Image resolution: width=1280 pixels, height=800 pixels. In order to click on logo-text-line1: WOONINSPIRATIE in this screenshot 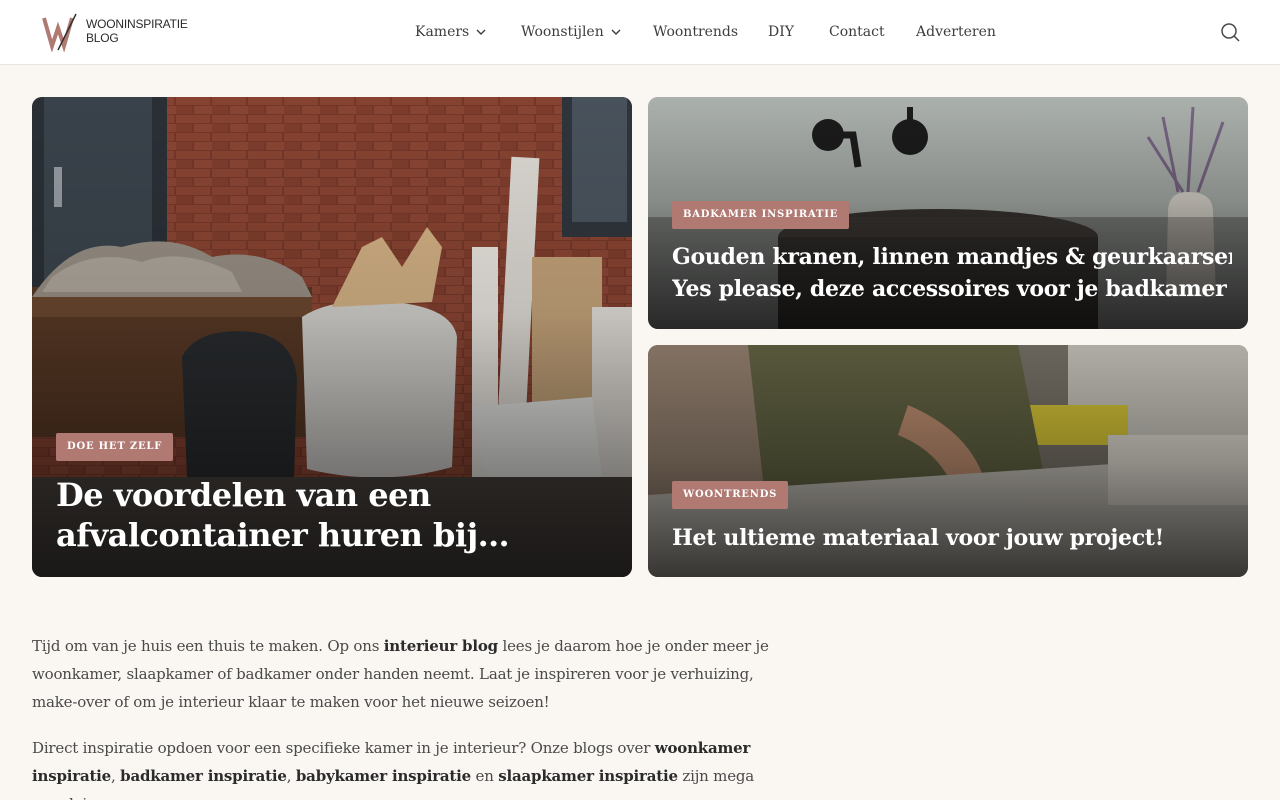, I will do `click(137, 24)`.